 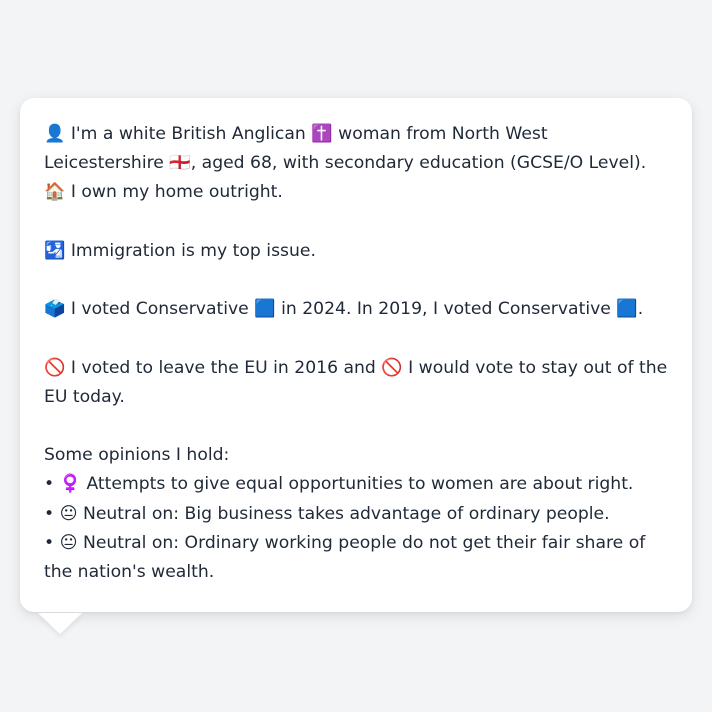 What do you see at coordinates (137, 455) in the screenshot?
I see `opinions-heading: Some opinions I hold:` at bounding box center [137, 455].